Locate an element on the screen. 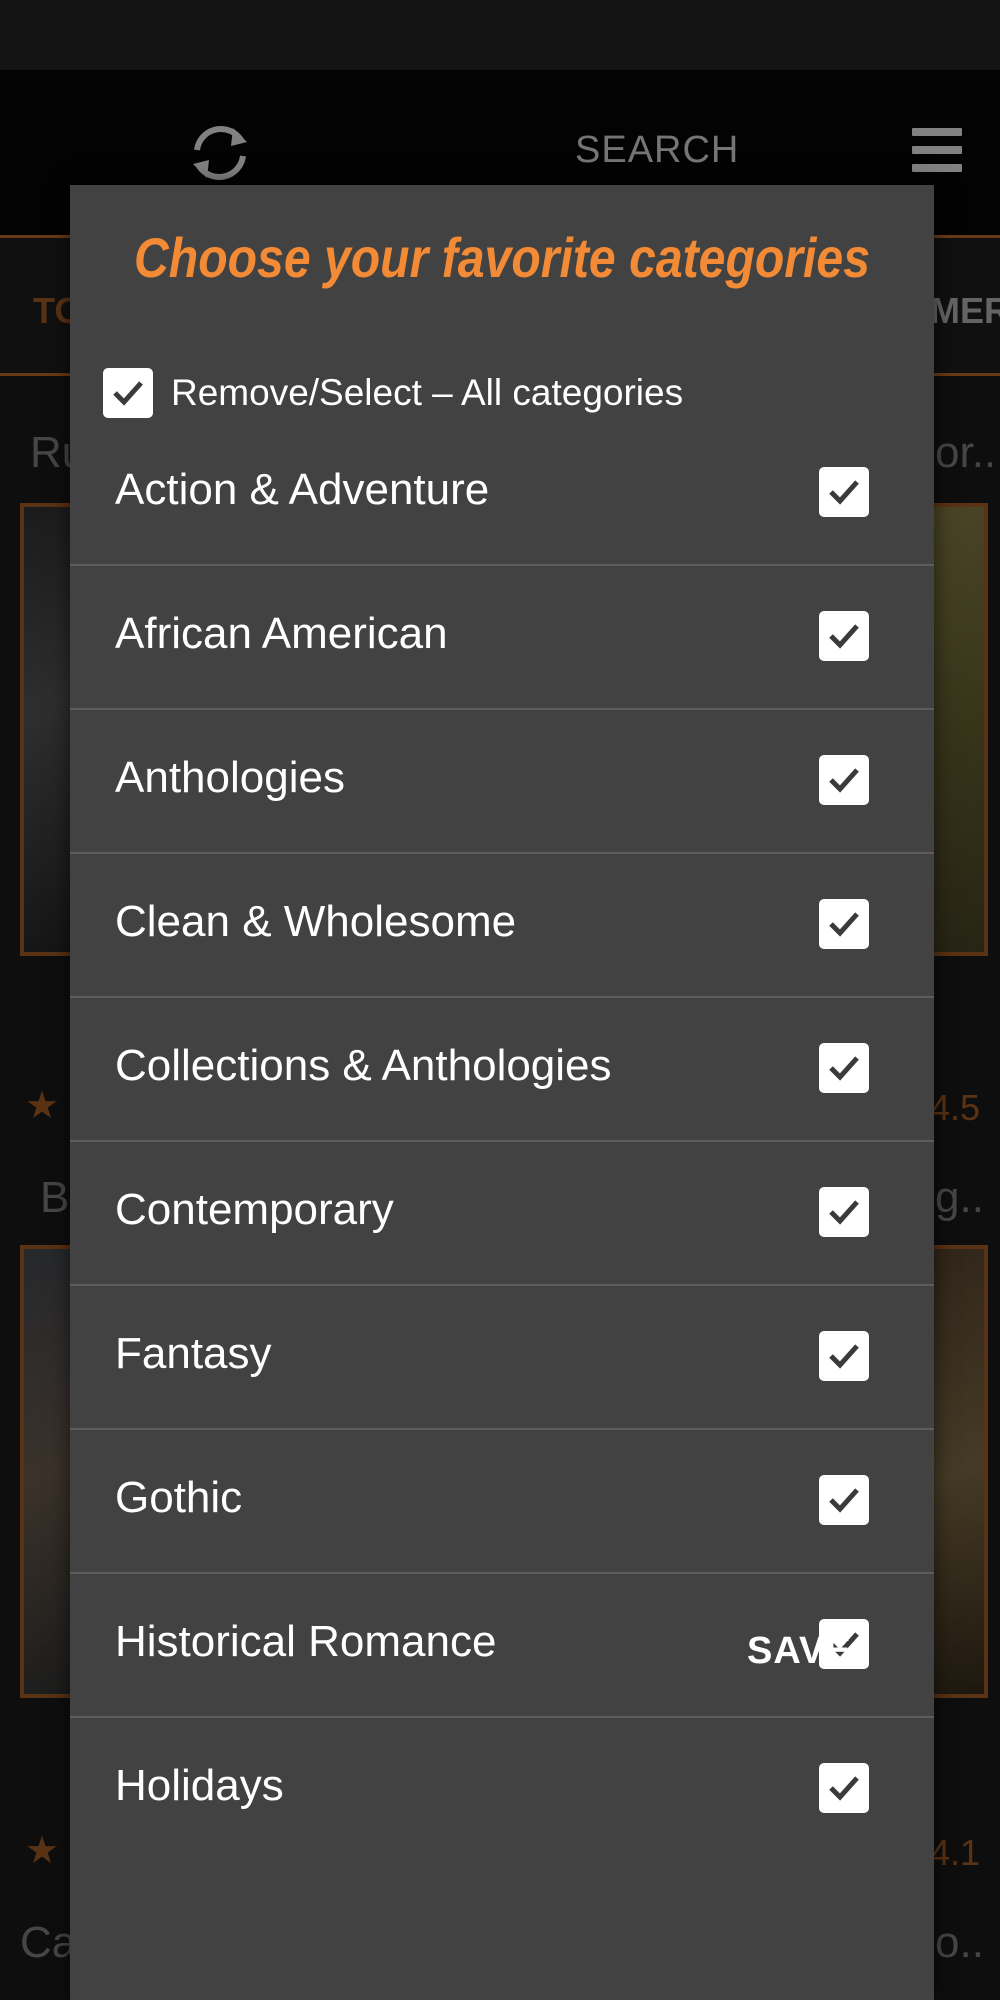 This screenshot has height=2000, width=1000. category-row: Contemporary is located at coordinates (502, 1214).